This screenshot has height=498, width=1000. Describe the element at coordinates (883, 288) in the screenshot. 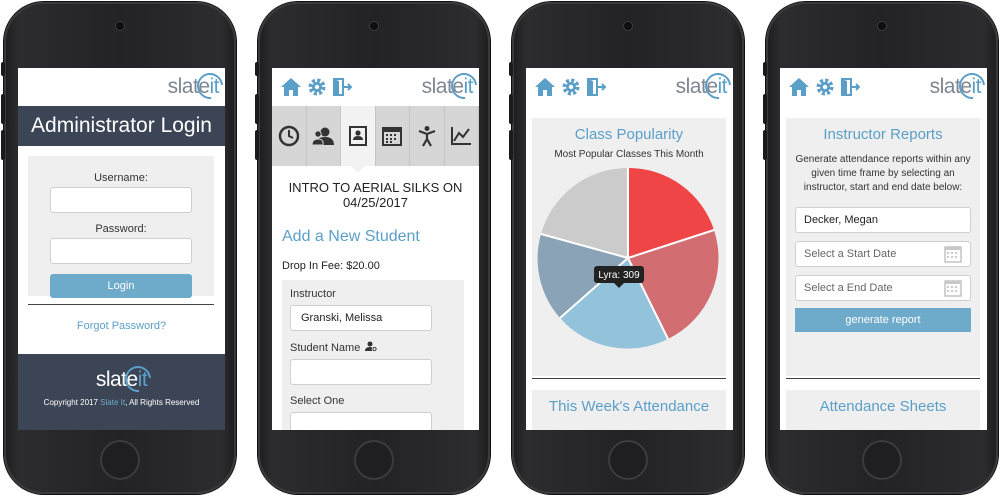

I see `end-date-input: Select a End Date` at that location.